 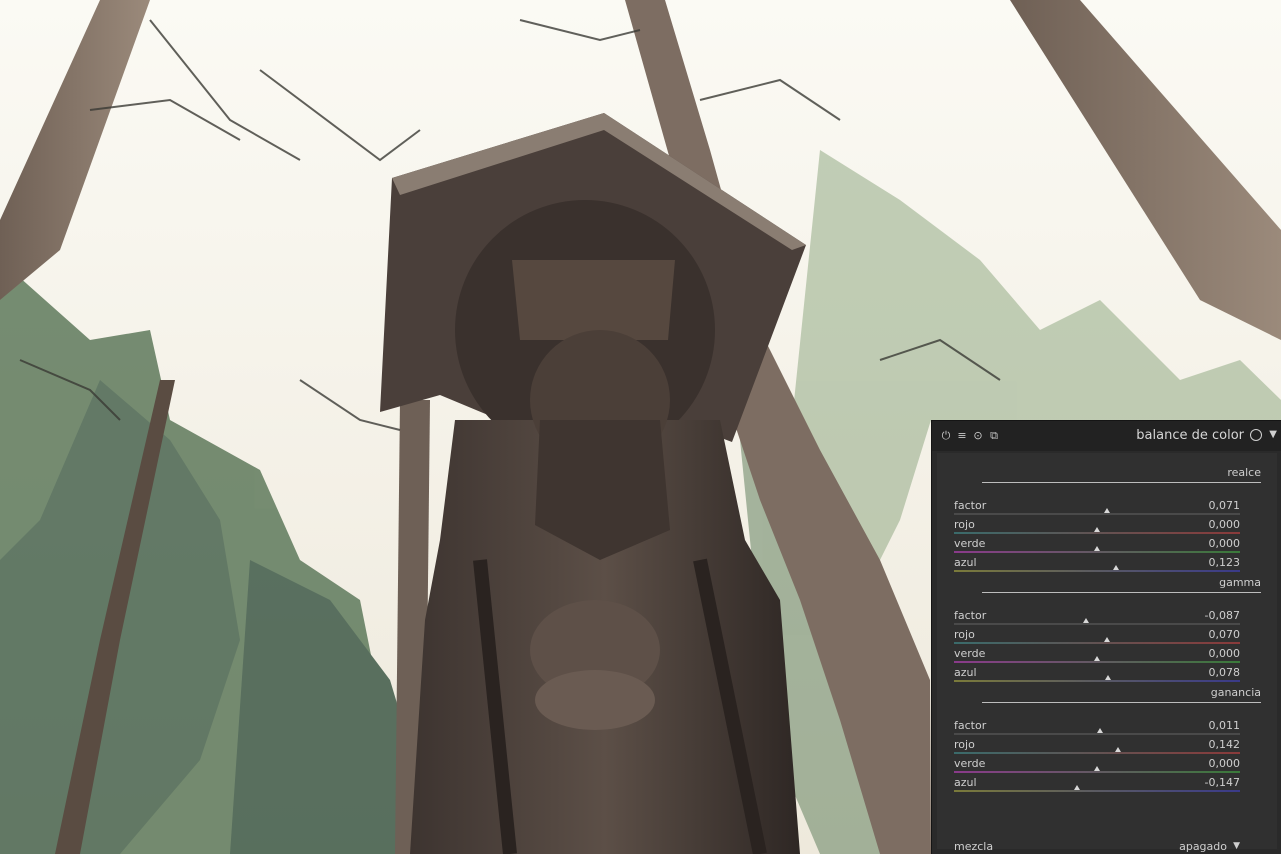 I want to click on power-icon: ⏻, so click(x=946, y=436).